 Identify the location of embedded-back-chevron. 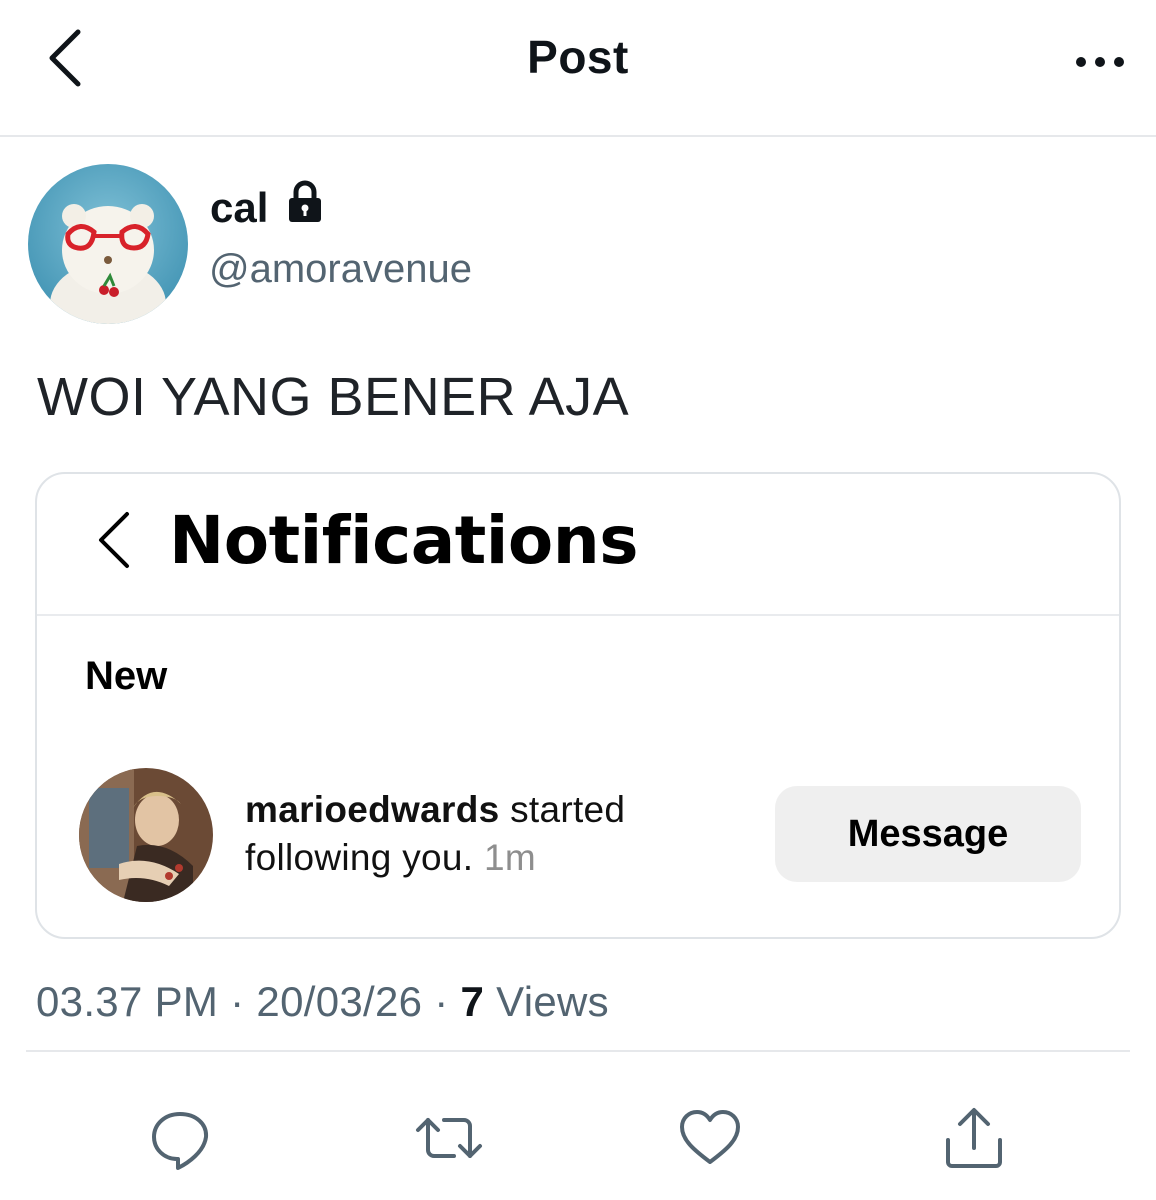
(115, 540).